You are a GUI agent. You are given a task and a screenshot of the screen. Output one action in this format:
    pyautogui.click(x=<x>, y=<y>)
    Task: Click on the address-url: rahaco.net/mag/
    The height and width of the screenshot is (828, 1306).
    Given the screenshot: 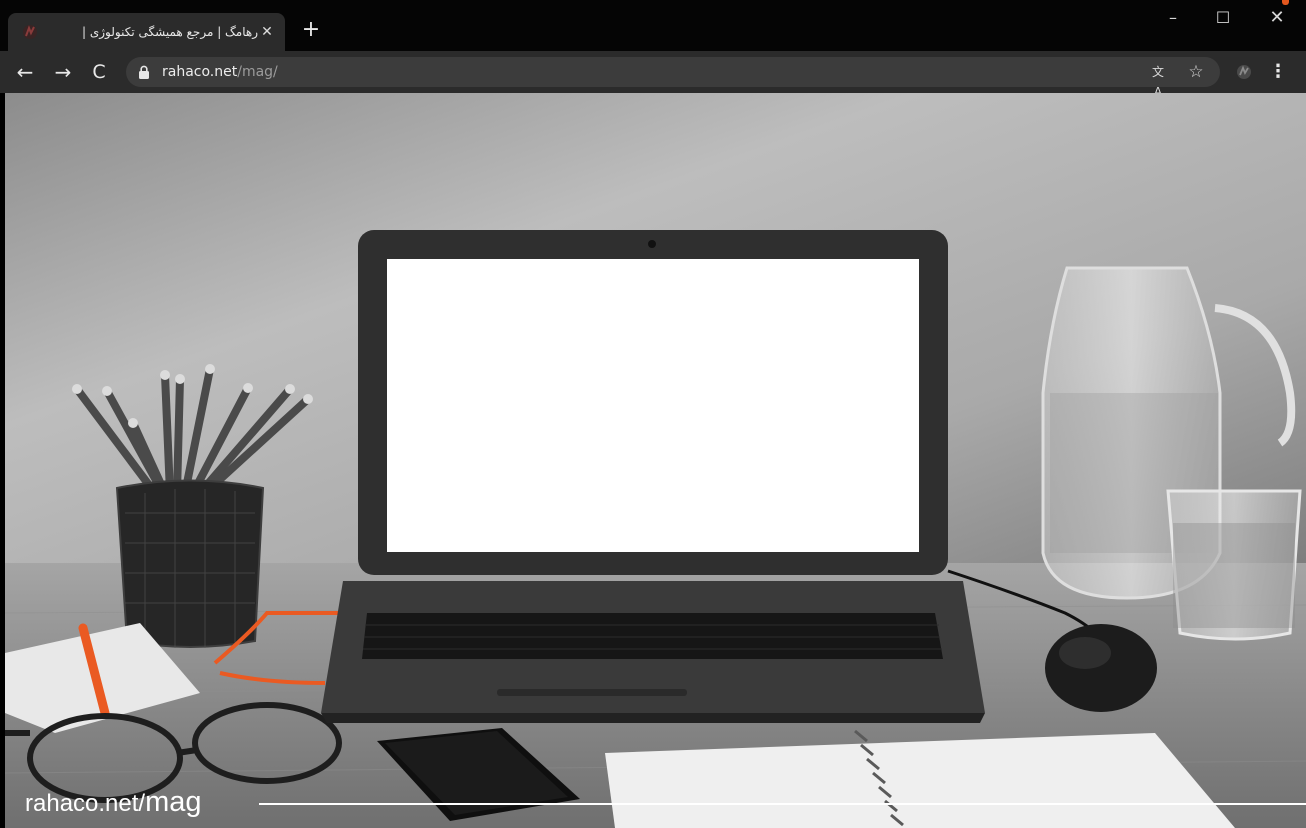 What is the action you would take?
    pyautogui.click(x=220, y=72)
    